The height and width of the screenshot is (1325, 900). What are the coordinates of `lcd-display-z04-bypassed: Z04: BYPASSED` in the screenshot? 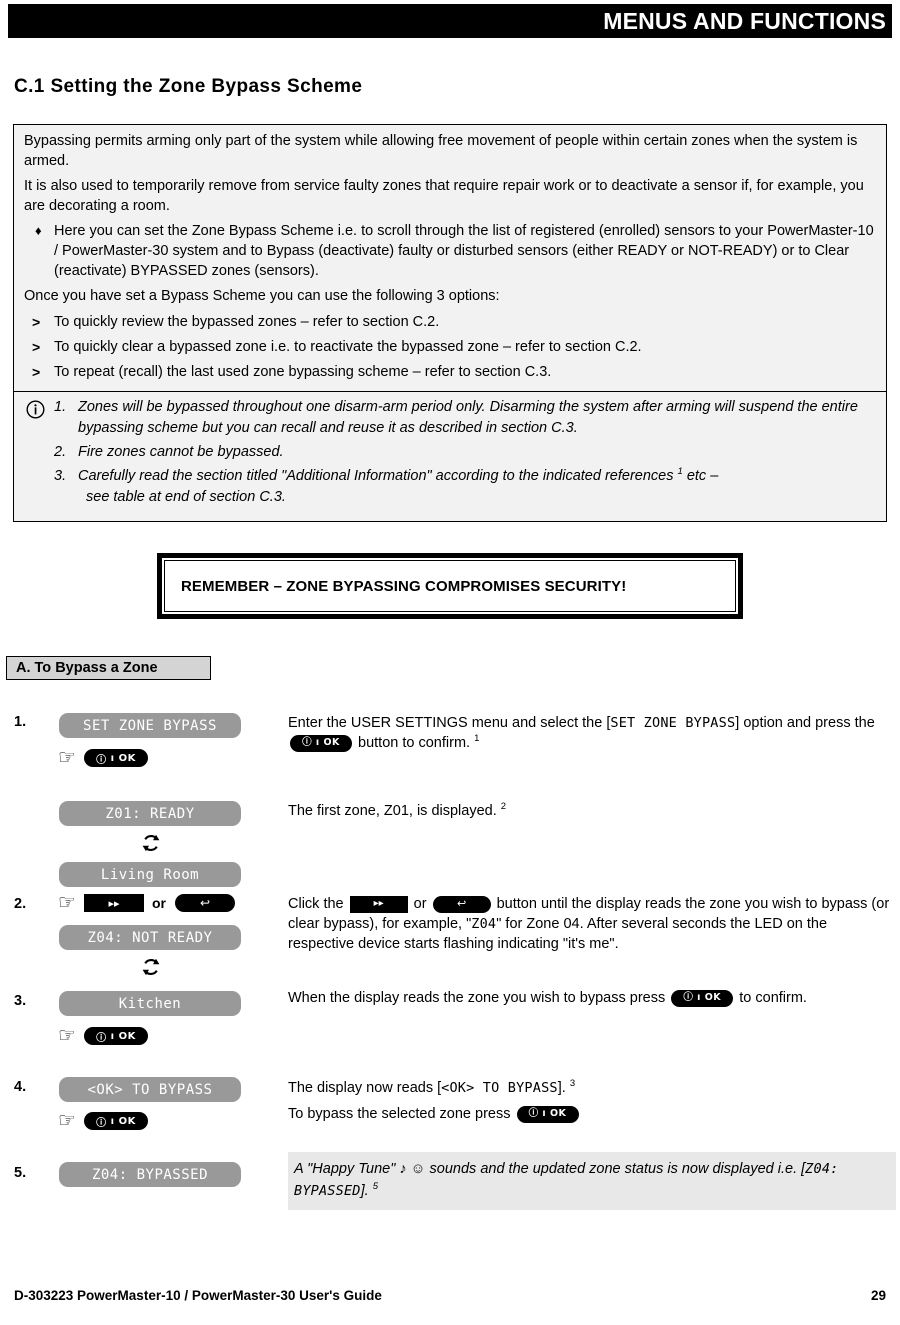 It's located at (150, 1174).